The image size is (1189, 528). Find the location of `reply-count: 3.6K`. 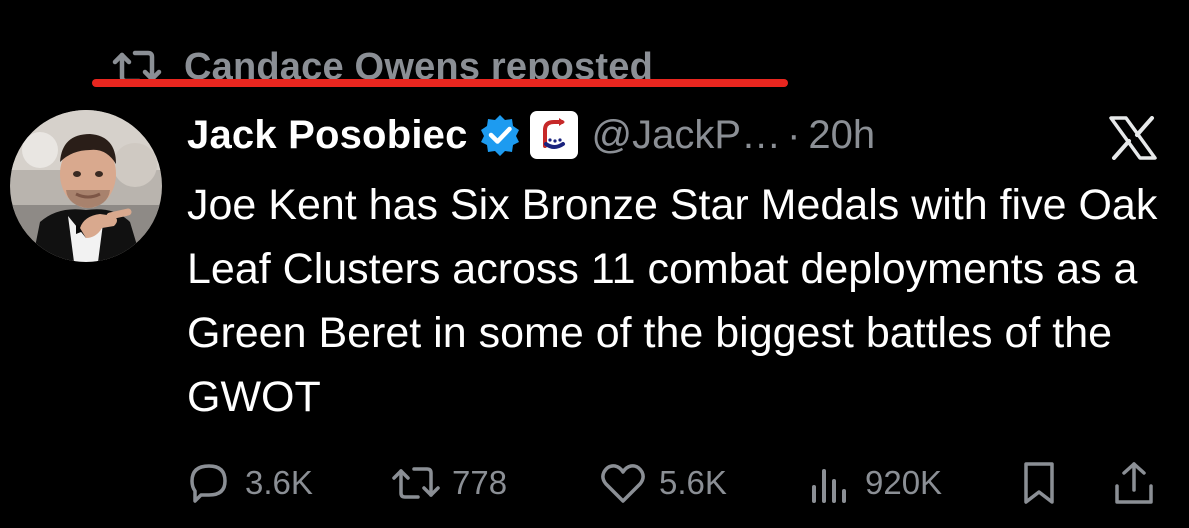

reply-count: 3.6K is located at coordinates (279, 482).